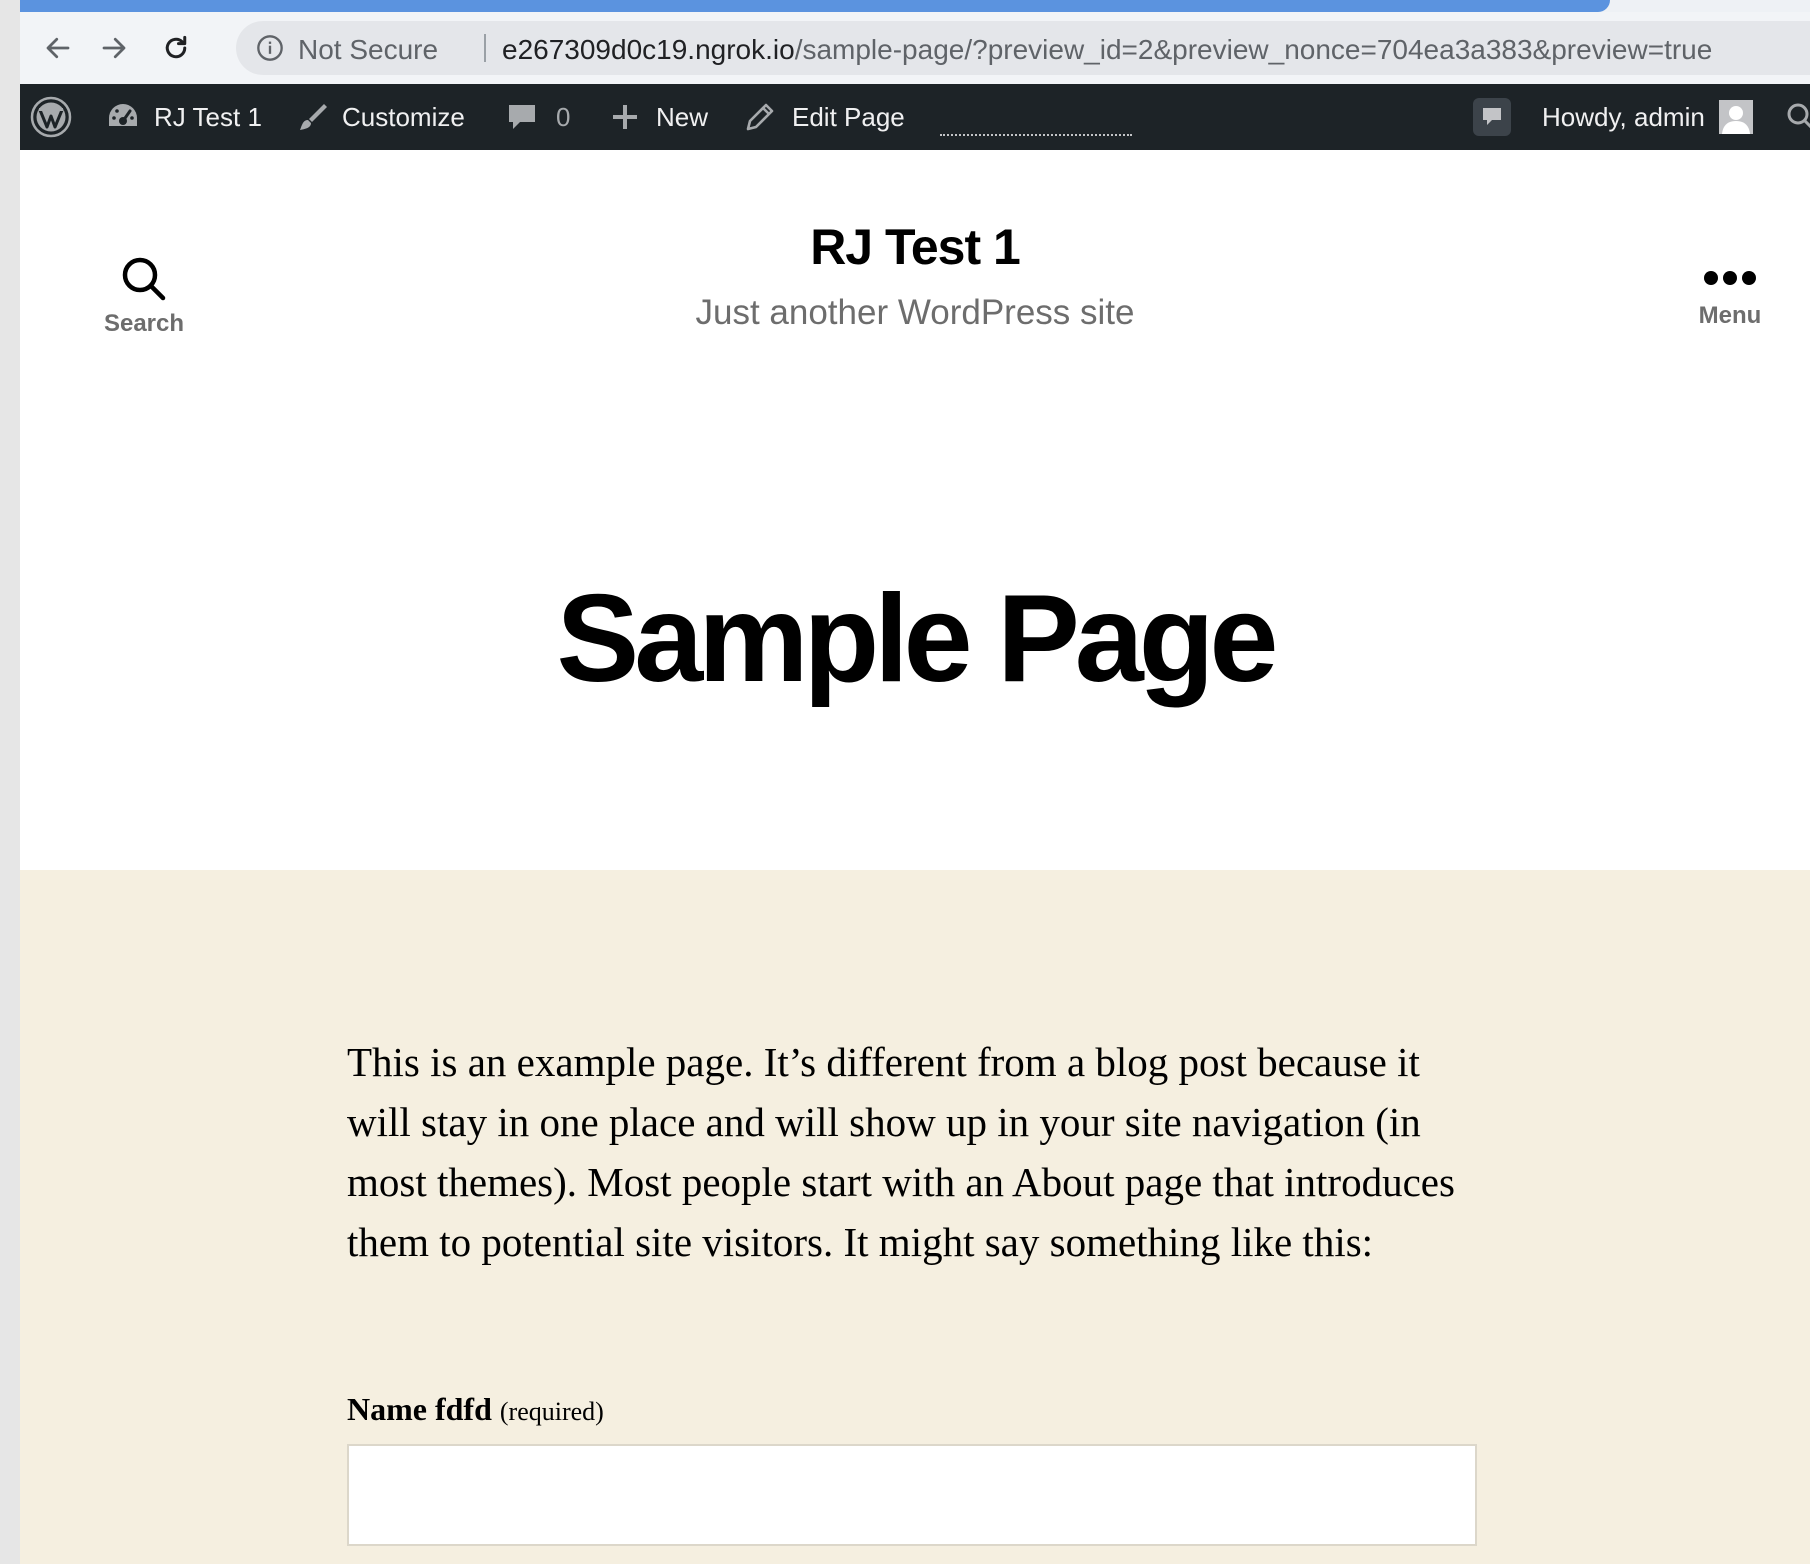 This screenshot has height=1564, width=1810. I want to click on site-title: RJ Test 1, so click(915, 247).